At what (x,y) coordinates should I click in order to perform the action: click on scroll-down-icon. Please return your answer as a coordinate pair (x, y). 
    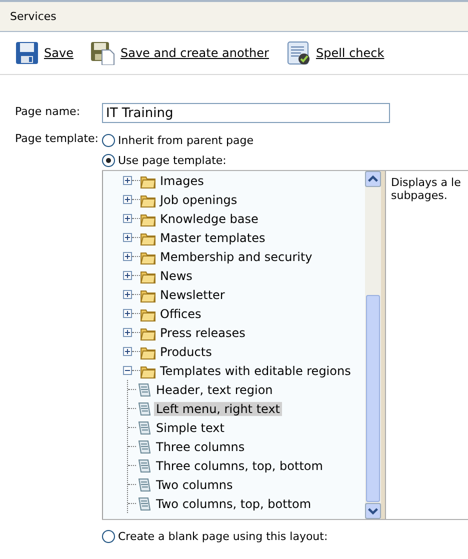
    Looking at the image, I should click on (373, 511).